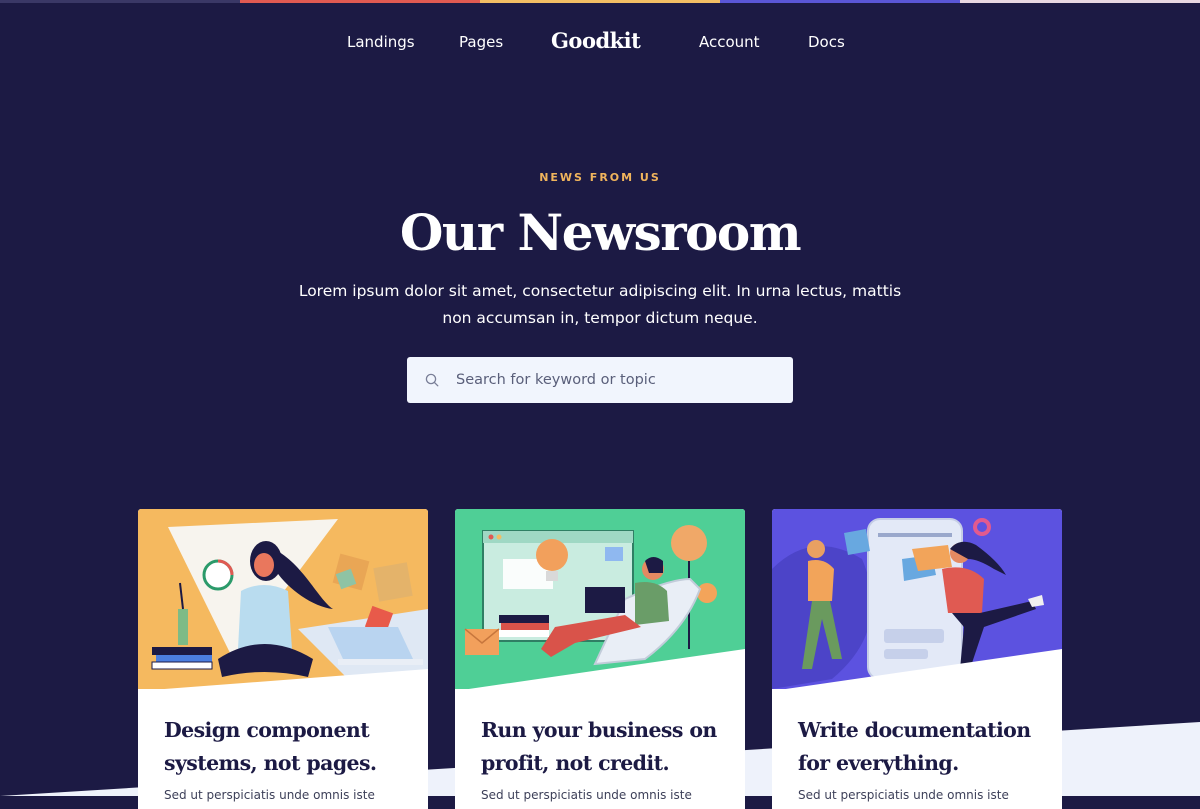 The width and height of the screenshot is (1200, 809). Describe the element at coordinates (611, 380) in the screenshot. I see `search-input` at that location.